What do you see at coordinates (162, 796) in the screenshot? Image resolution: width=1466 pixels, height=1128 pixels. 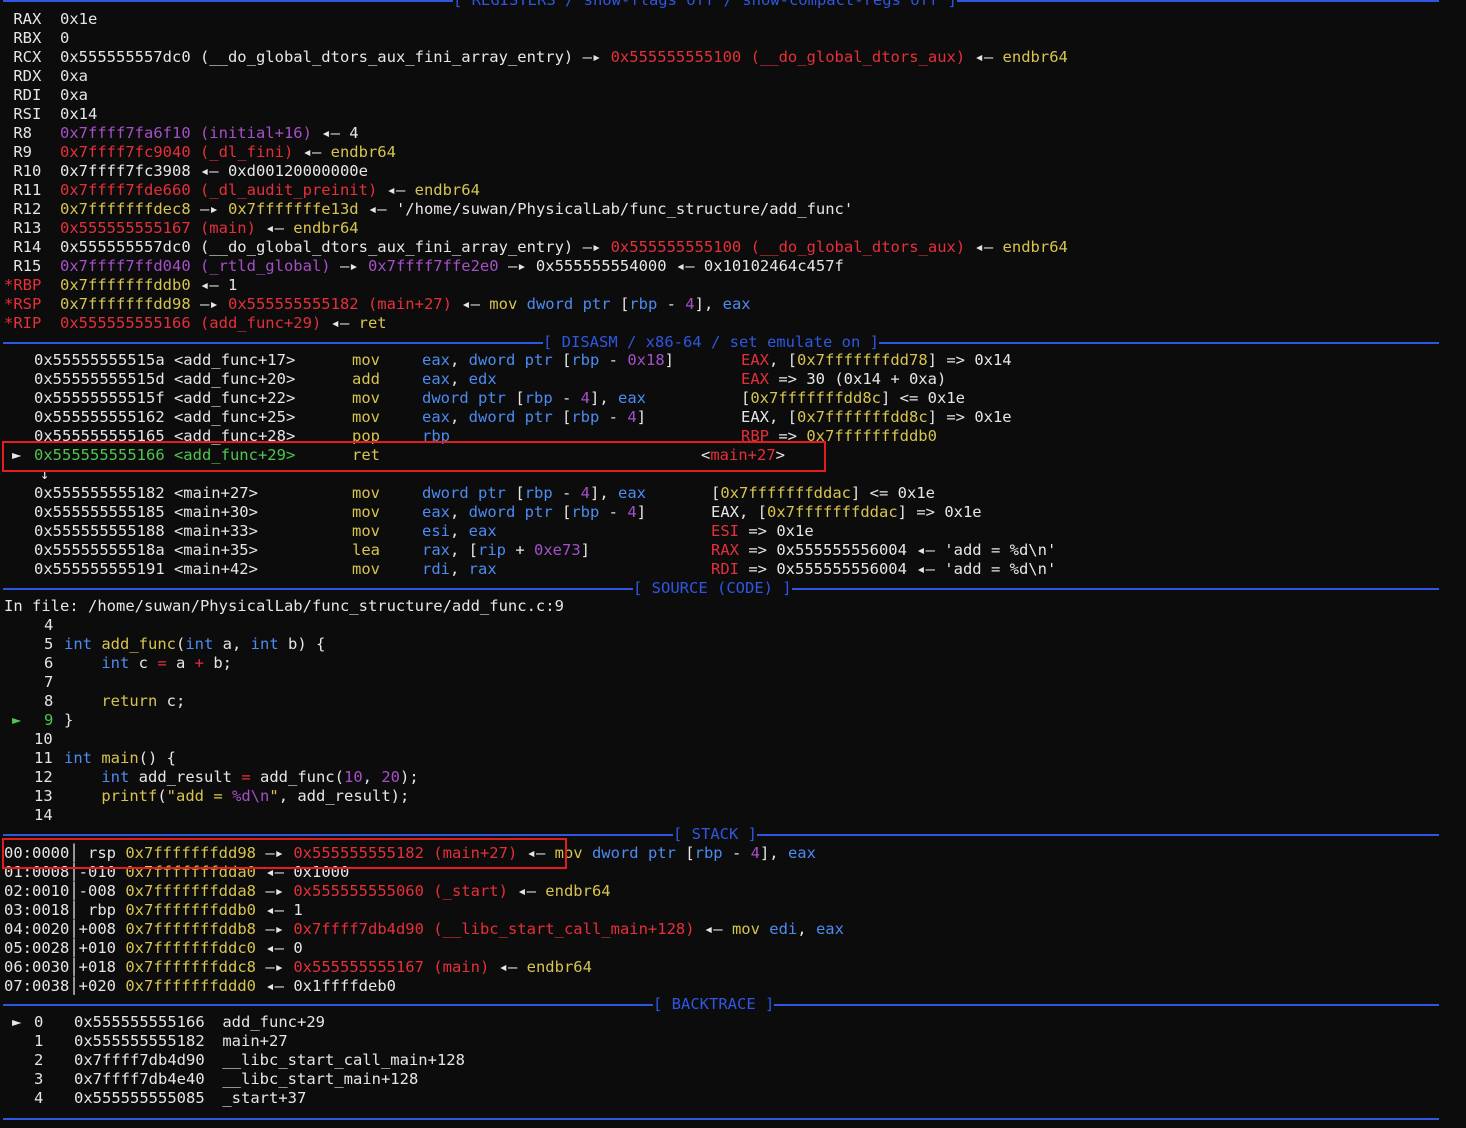 I see `segment-2: (` at bounding box center [162, 796].